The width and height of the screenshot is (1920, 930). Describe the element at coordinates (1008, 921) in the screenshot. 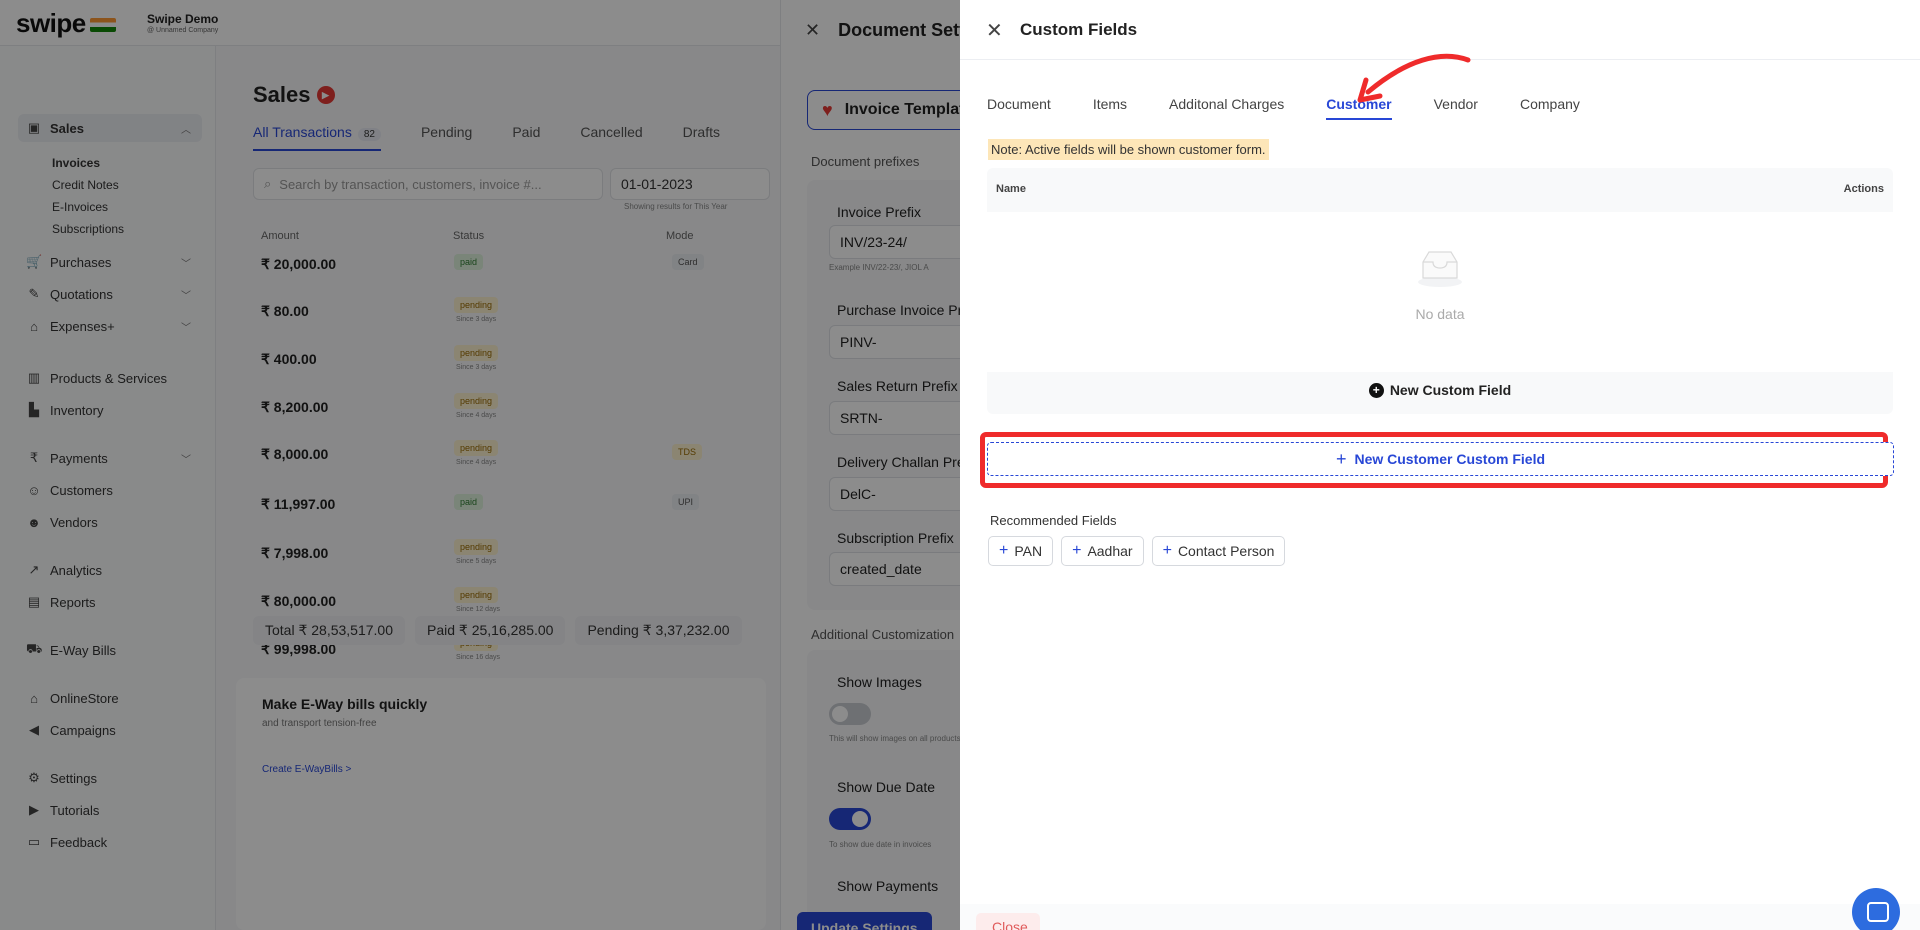

I see `close-button: Close` at that location.